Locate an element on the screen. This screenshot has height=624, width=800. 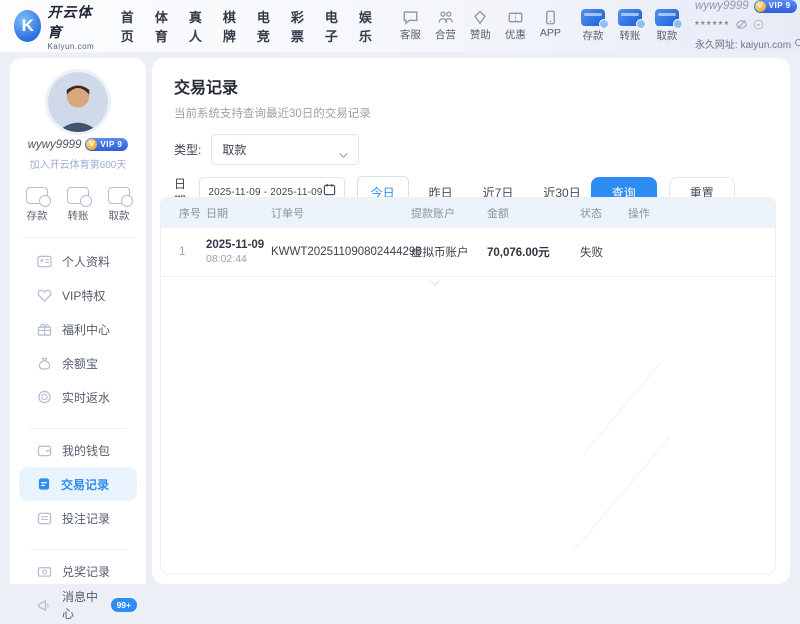
sidebar-item-welfare: 福利中心 is located at coordinates (78, 329).